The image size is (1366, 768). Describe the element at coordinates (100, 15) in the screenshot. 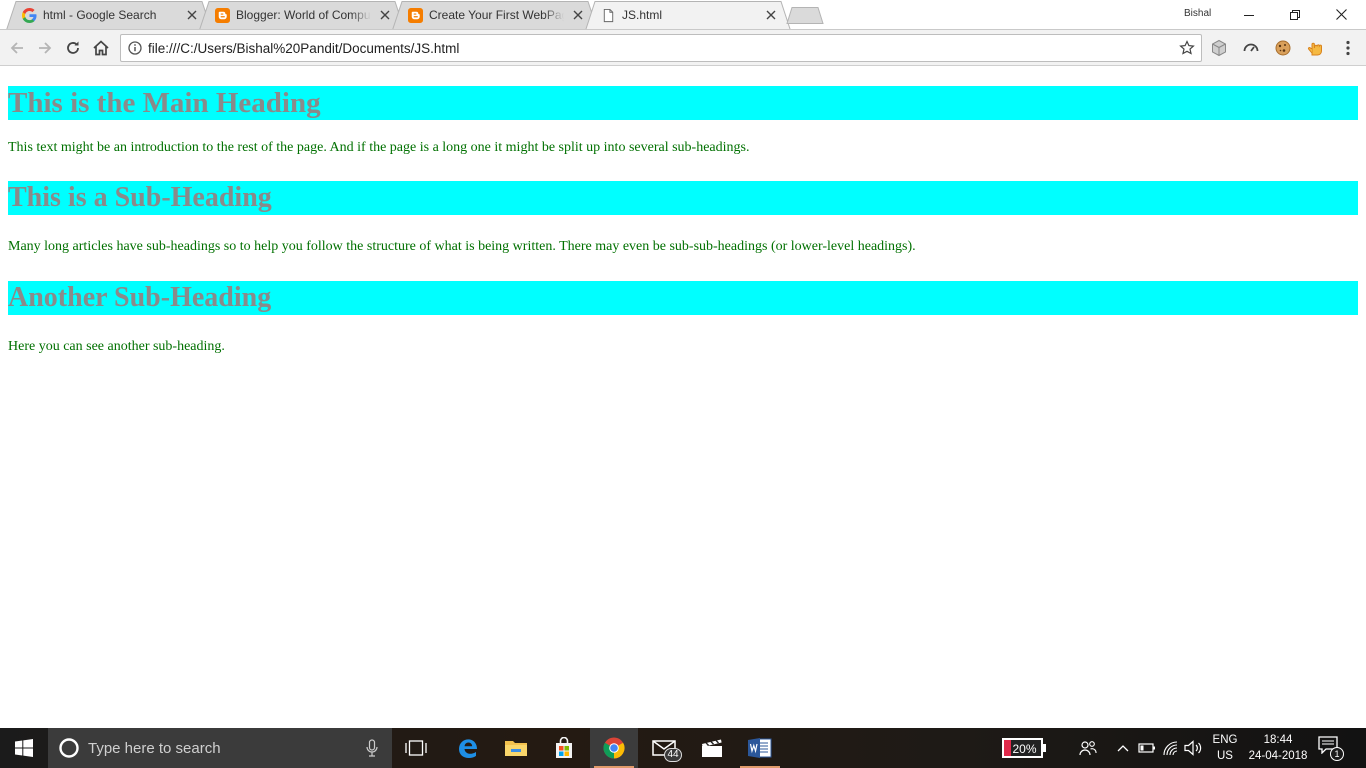

I see `tab-title: html - Google Search` at that location.